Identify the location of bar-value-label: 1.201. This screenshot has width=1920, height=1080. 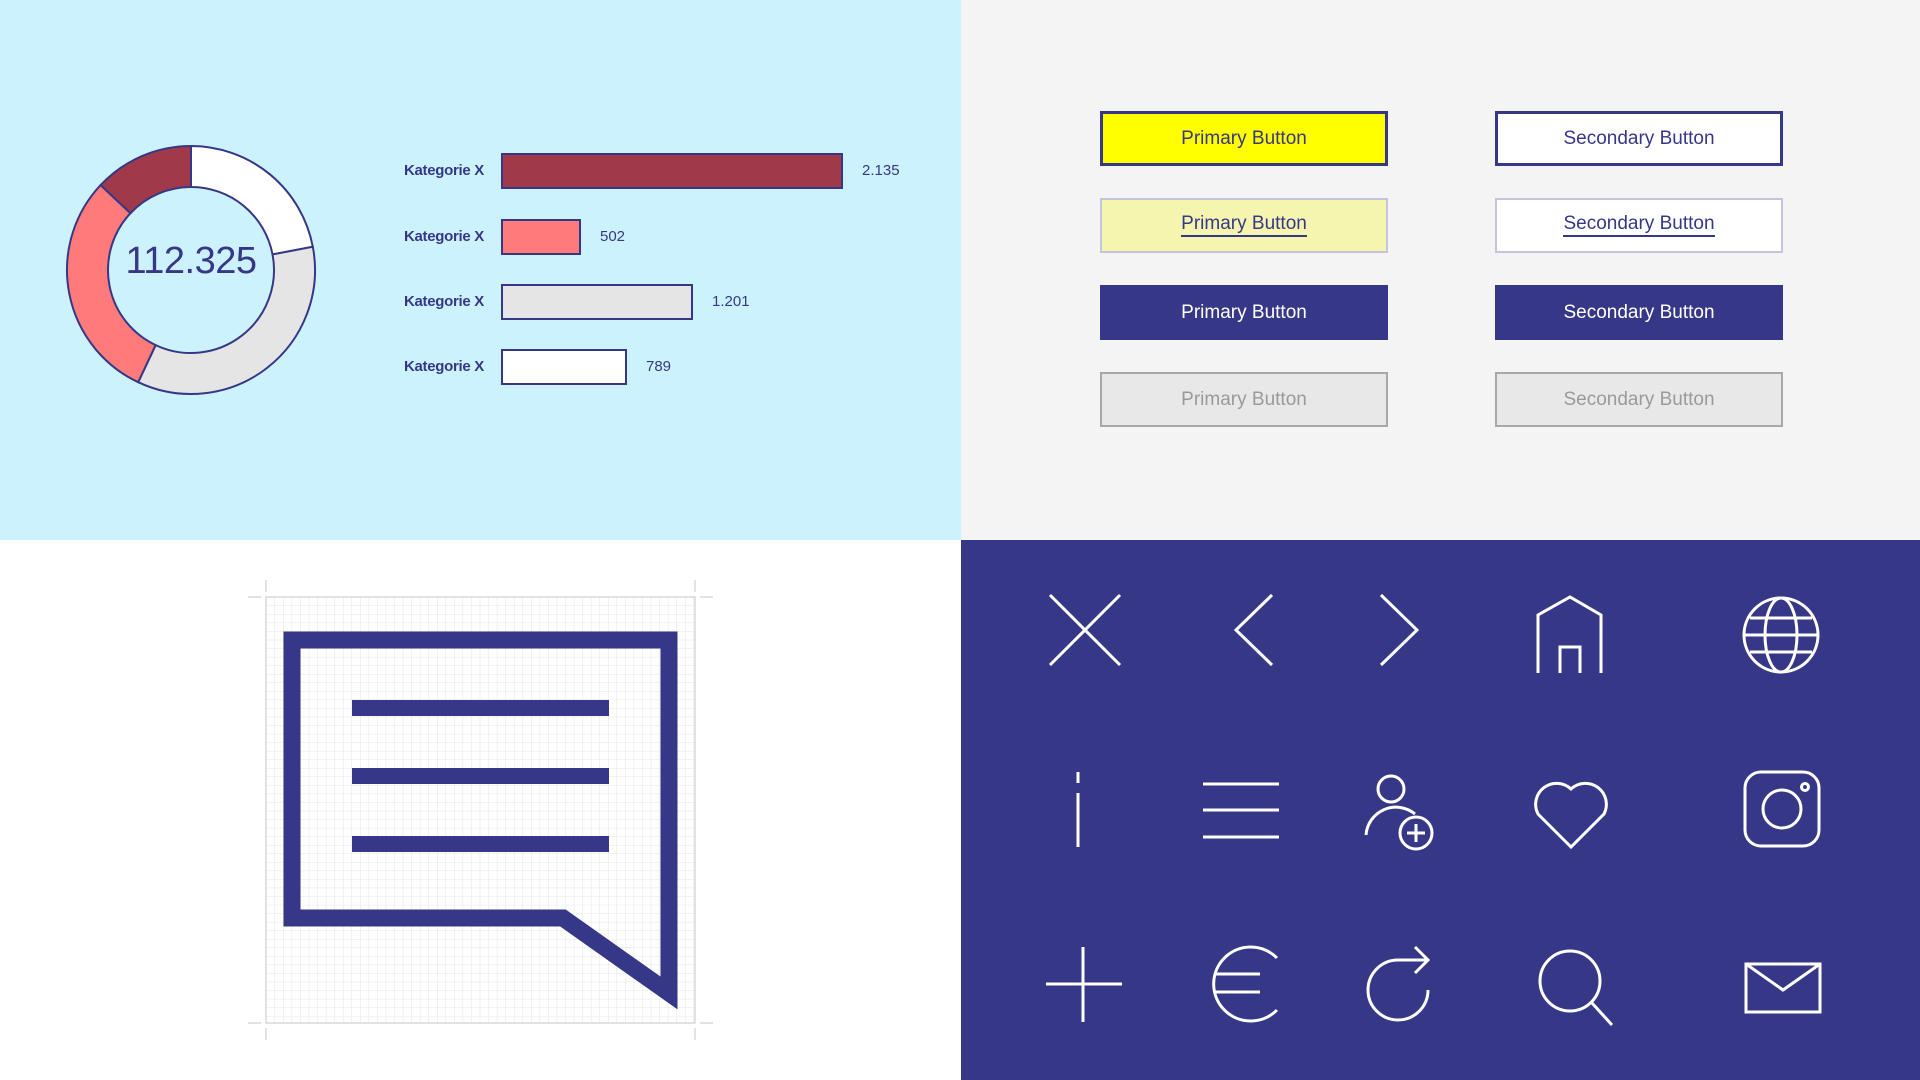
(731, 301).